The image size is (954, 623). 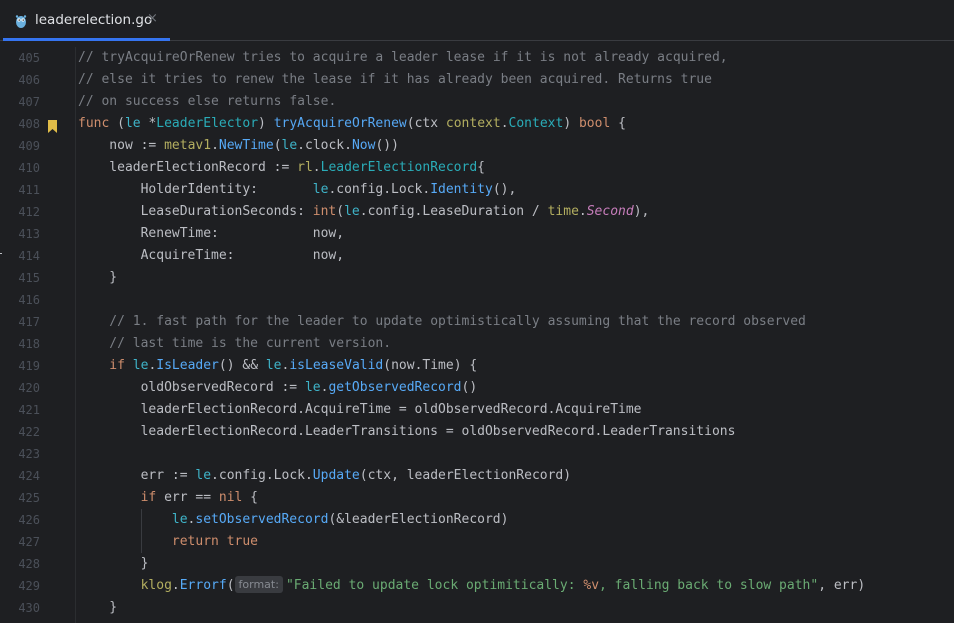 I want to click on line-number: 405, so click(x=20, y=58).